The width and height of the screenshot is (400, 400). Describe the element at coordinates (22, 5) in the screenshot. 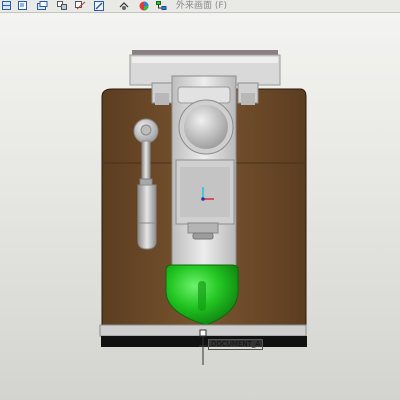

I see `zoom-window-icon` at that location.